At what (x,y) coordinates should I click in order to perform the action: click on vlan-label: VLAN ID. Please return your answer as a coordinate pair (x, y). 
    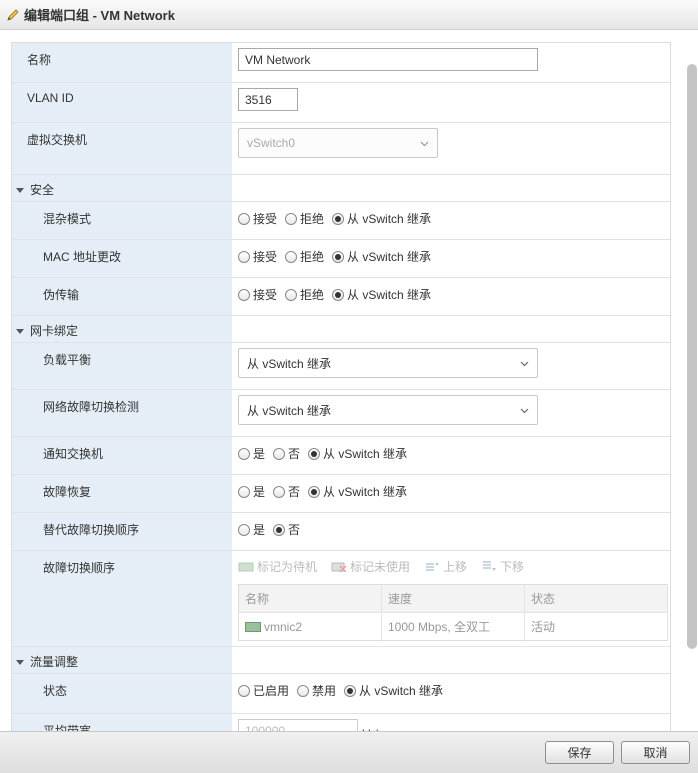
    Looking at the image, I should click on (122, 102).